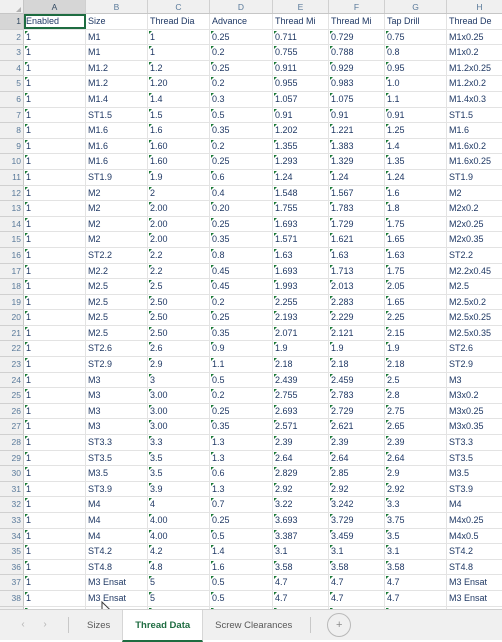 The height and width of the screenshot is (642, 502). I want to click on table-cell: 1.993, so click(301, 287).